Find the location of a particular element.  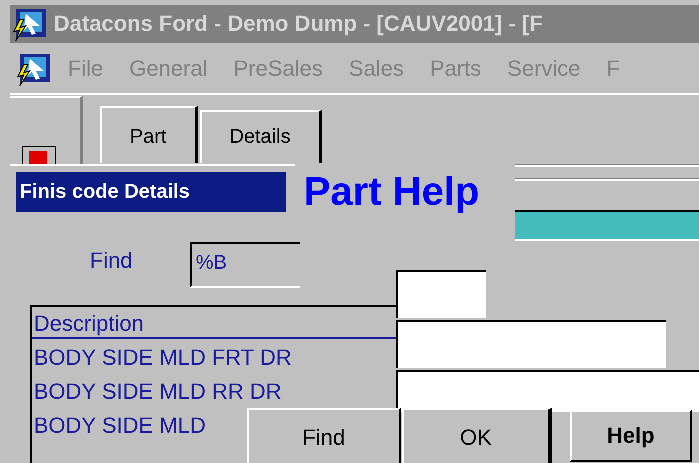

search-term-field: %B is located at coordinates (245, 265).